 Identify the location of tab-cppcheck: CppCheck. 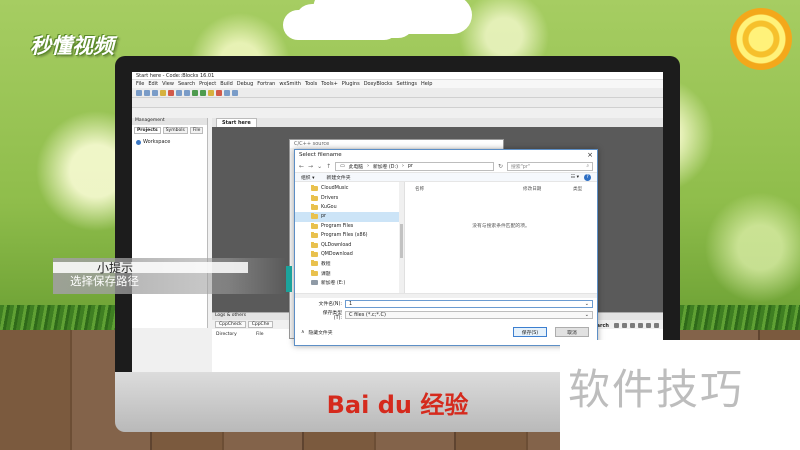
(230, 324).